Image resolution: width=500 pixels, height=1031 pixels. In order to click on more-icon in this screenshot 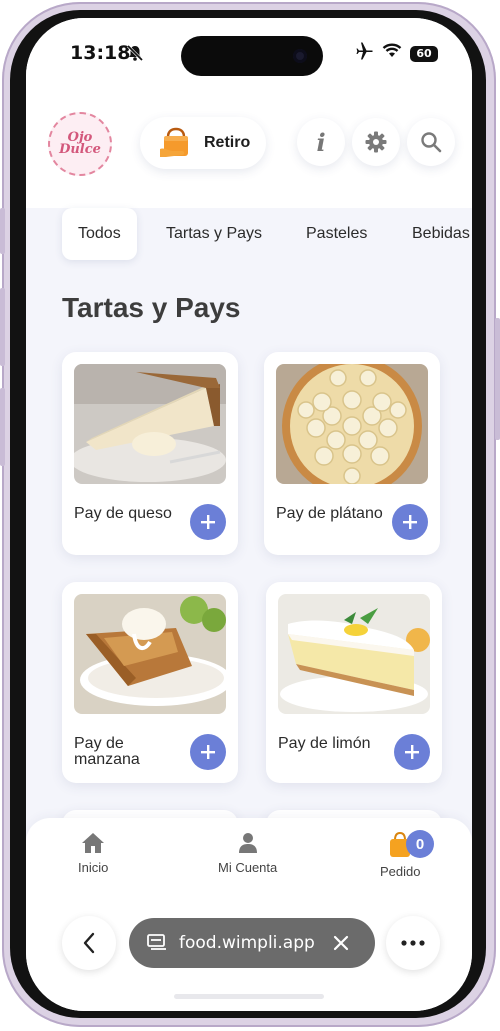, I will do `click(413, 943)`.